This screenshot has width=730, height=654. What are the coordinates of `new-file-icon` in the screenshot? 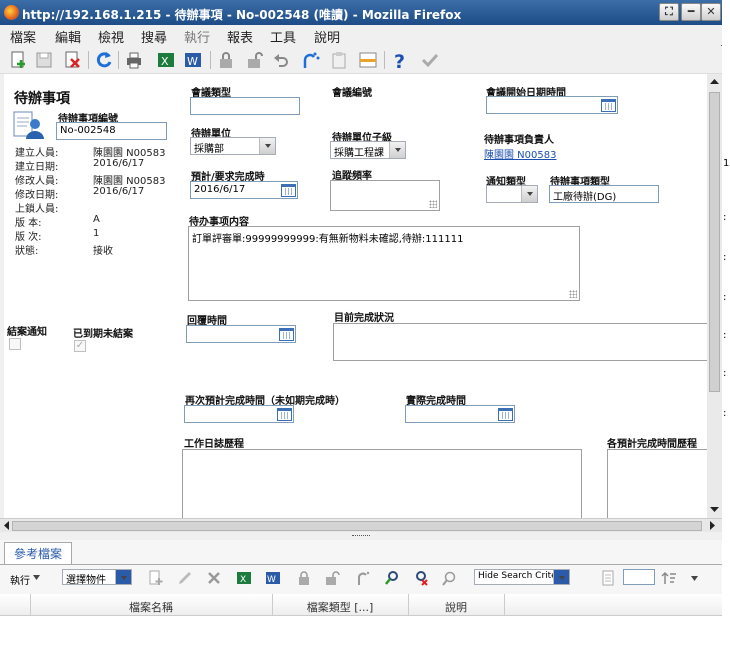 It's located at (156, 578).